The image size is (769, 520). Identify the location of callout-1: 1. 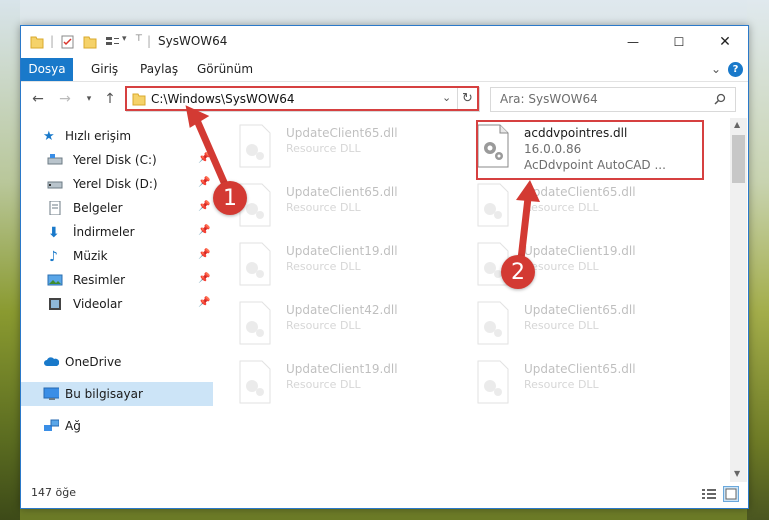
(230, 198).